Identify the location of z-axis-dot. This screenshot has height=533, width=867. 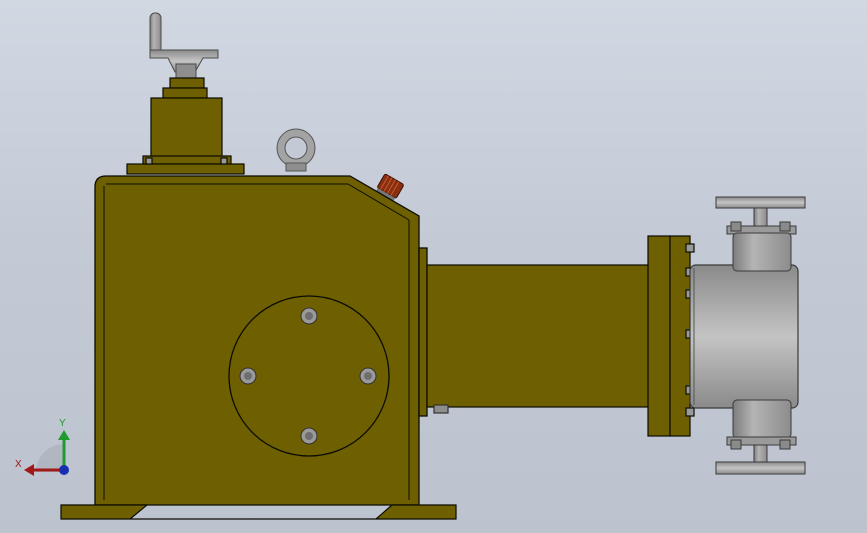
(64, 470).